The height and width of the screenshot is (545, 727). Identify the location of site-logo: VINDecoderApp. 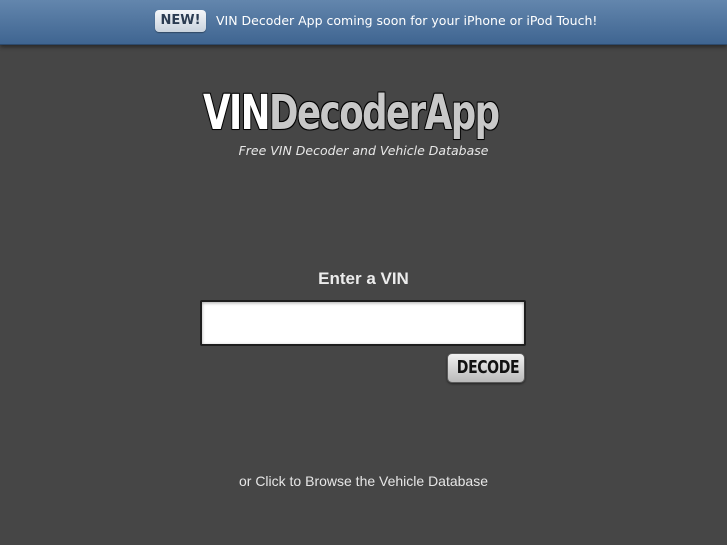
(351, 113).